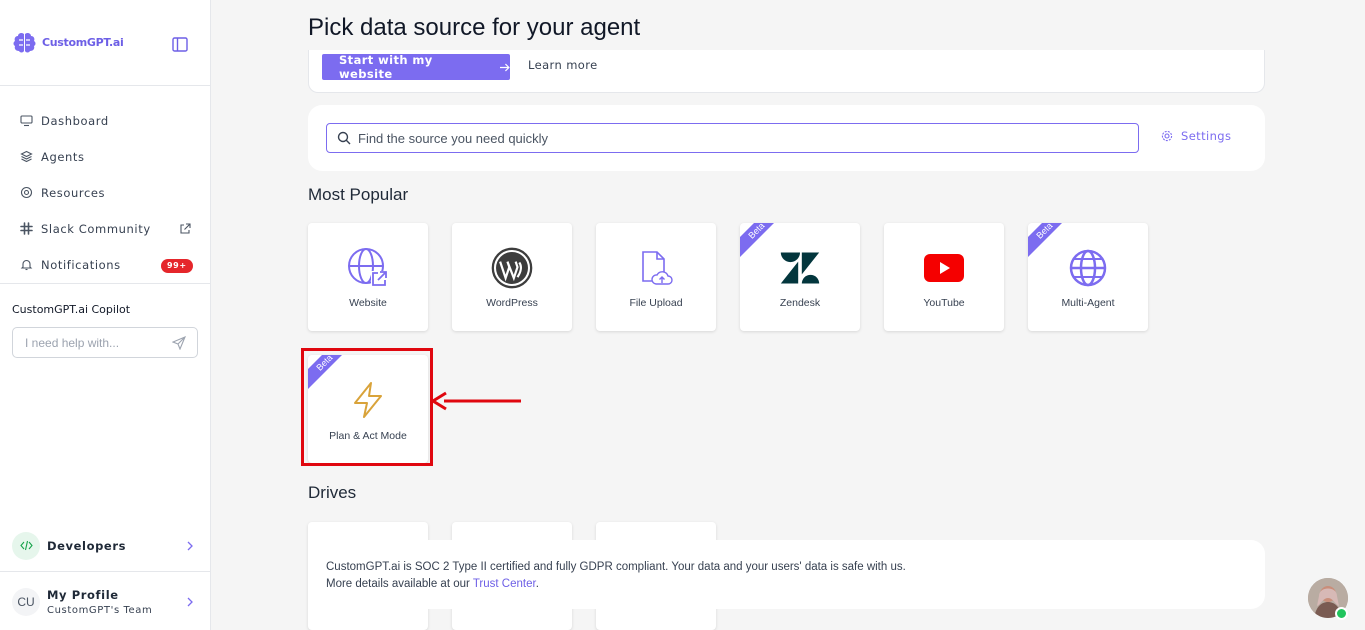 The width and height of the screenshot is (1365, 630). What do you see at coordinates (344, 138) in the screenshot?
I see `search-icon` at bounding box center [344, 138].